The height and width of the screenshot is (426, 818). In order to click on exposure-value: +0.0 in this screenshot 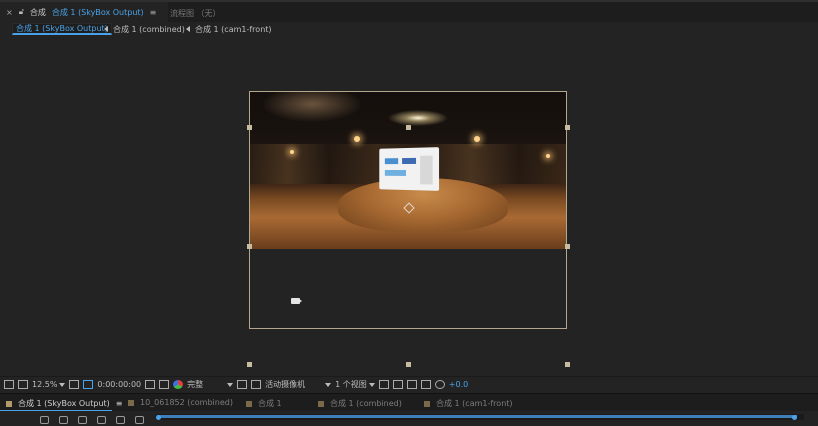, I will do `click(458, 385)`.